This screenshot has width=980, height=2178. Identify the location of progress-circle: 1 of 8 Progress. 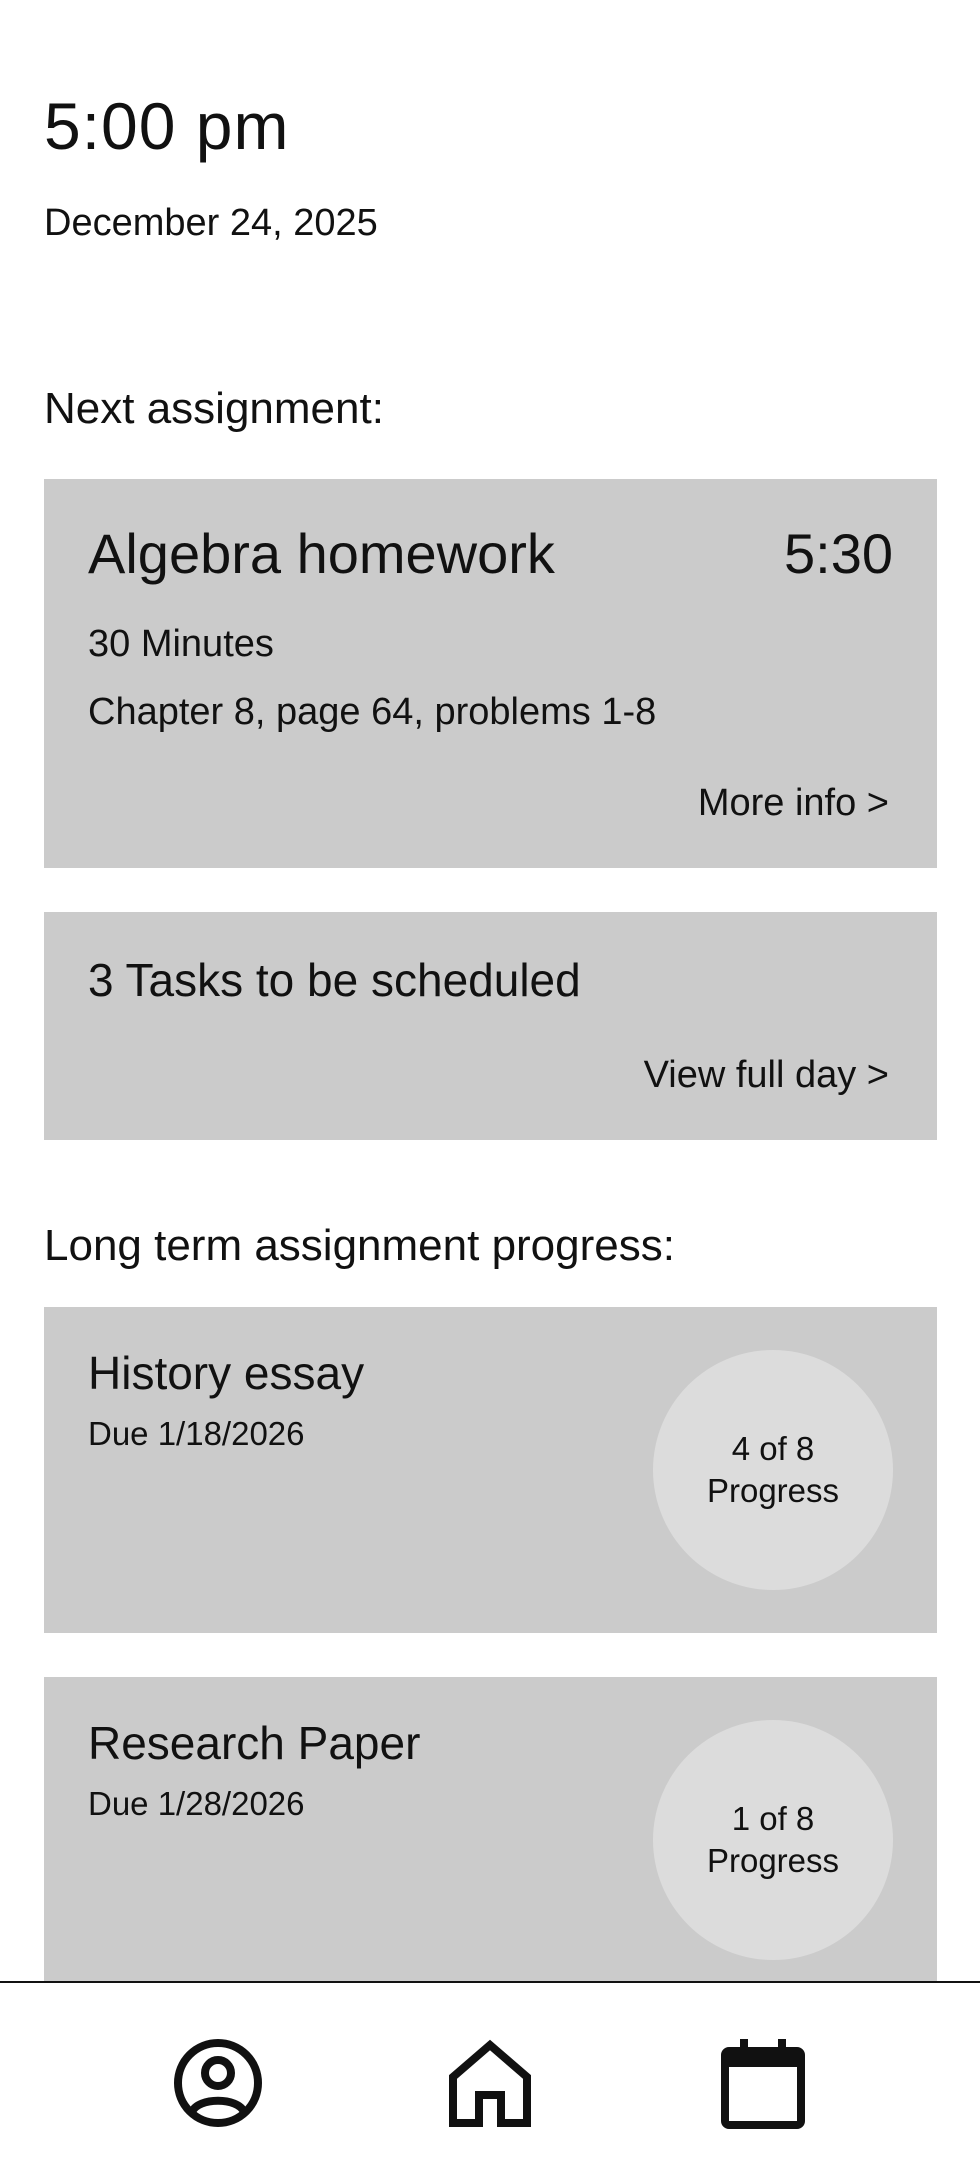
(773, 1840).